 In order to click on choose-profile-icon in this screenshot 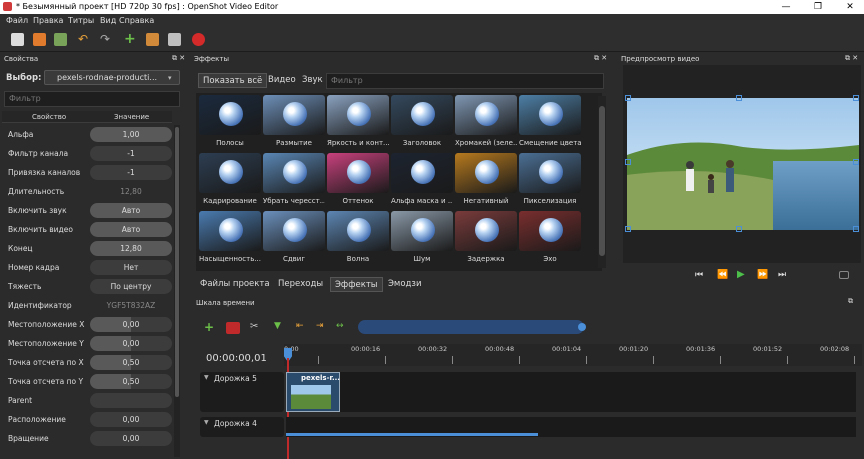, I will do `click(152, 39)`.